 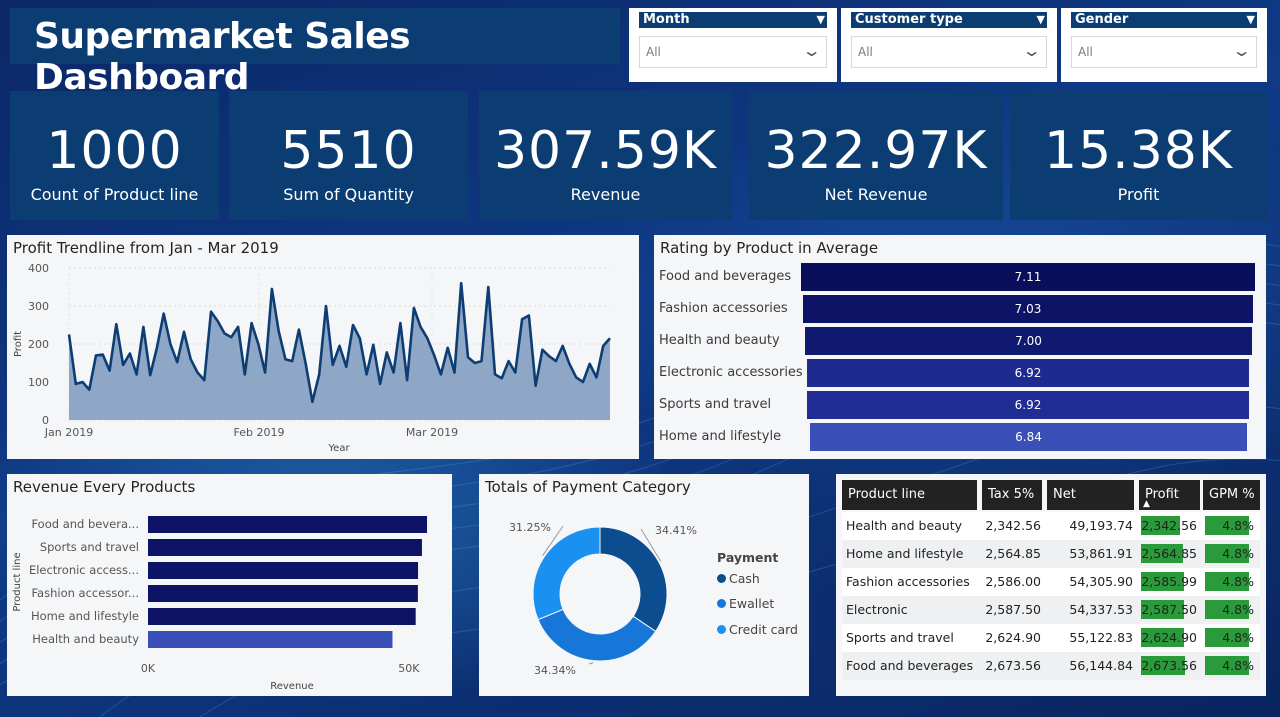 I want to click on slicer-month: Month ▼ All ⌄, so click(x=733, y=45).